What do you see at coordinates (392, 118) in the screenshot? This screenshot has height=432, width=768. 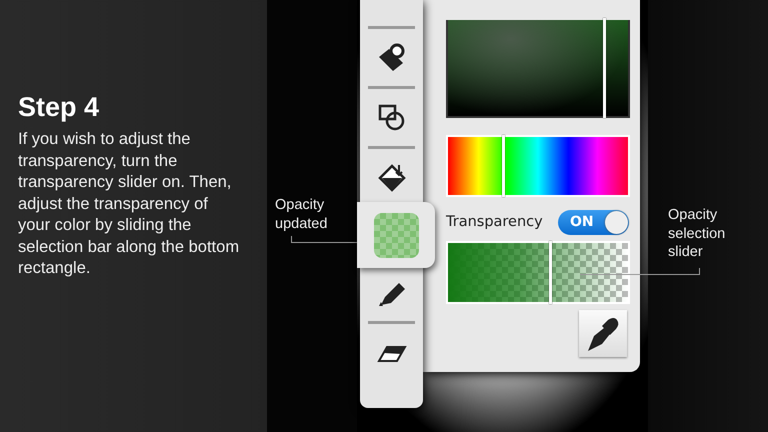 I see `shapes-icon` at bounding box center [392, 118].